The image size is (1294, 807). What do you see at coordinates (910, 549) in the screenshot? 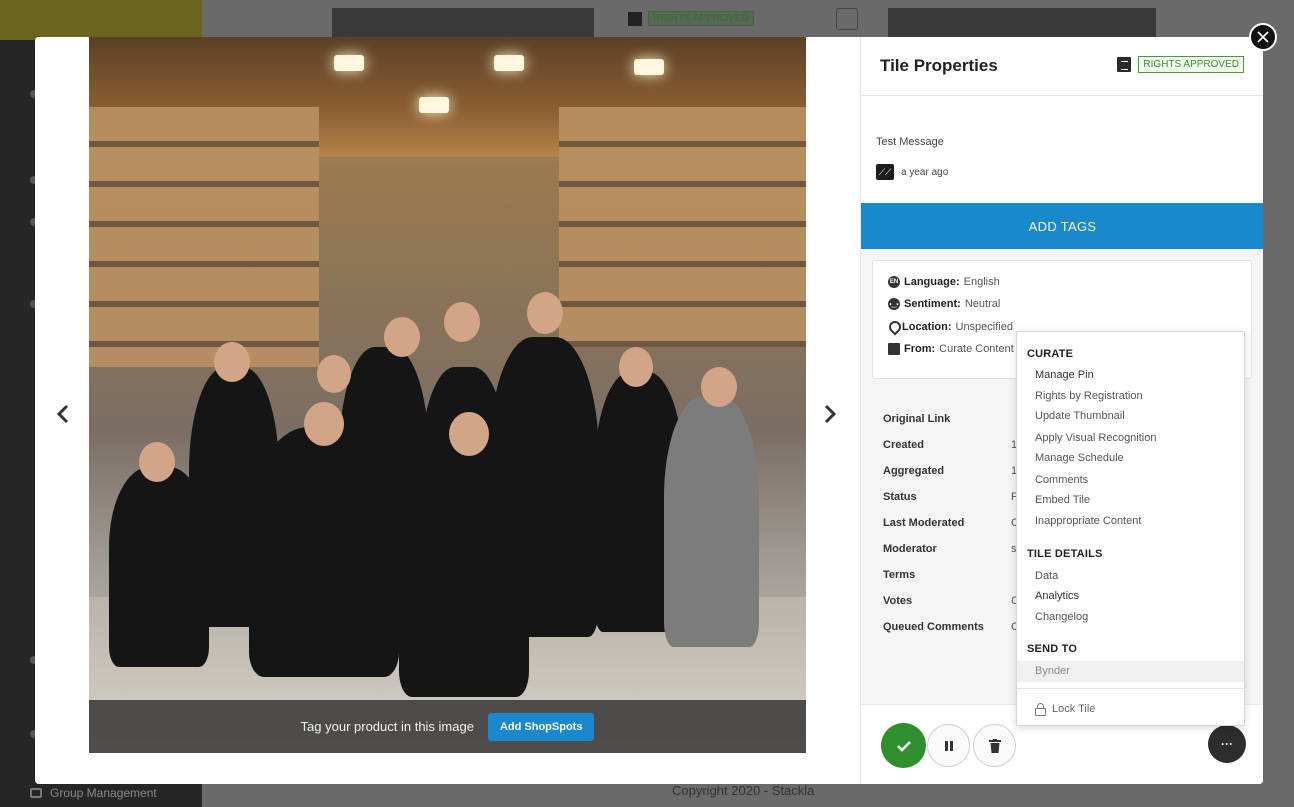
I see `detail-label: Moderator` at bounding box center [910, 549].